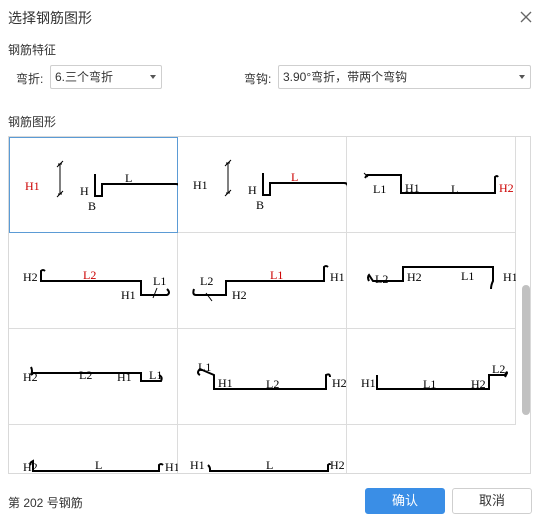 Image resolution: width=545 pixels, height=528 pixels. I want to click on rebar-shape-drawing: L2 L1 H1 H2, so click(268, 283).